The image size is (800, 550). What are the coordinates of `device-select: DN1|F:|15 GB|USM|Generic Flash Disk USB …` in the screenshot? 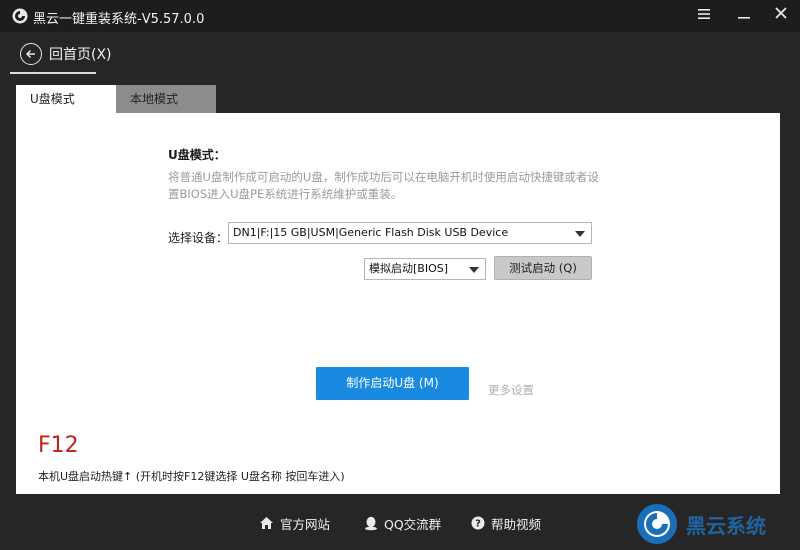 It's located at (410, 233).